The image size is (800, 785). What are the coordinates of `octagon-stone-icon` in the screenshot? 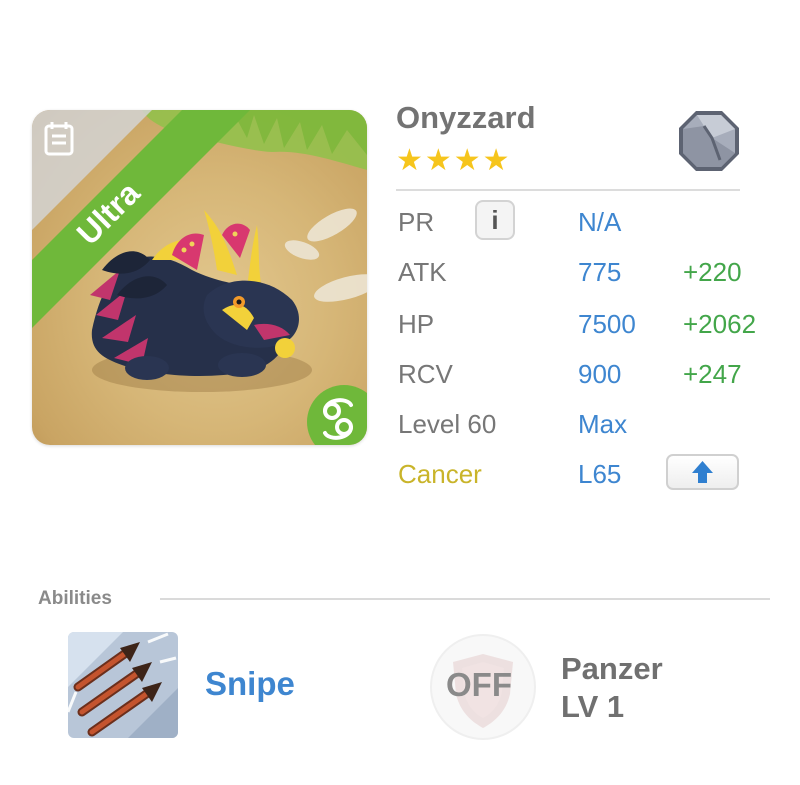 It's located at (709, 141).